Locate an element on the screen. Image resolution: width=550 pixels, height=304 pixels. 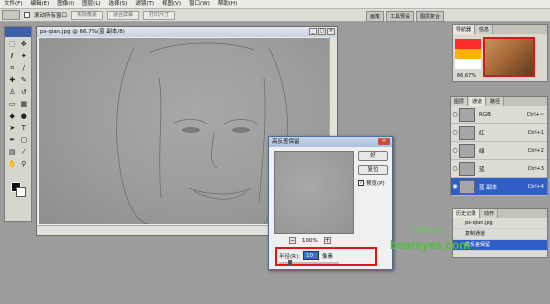
navigator-panel: 导航器 信息 66.67% is located at coordinates (500, 53).